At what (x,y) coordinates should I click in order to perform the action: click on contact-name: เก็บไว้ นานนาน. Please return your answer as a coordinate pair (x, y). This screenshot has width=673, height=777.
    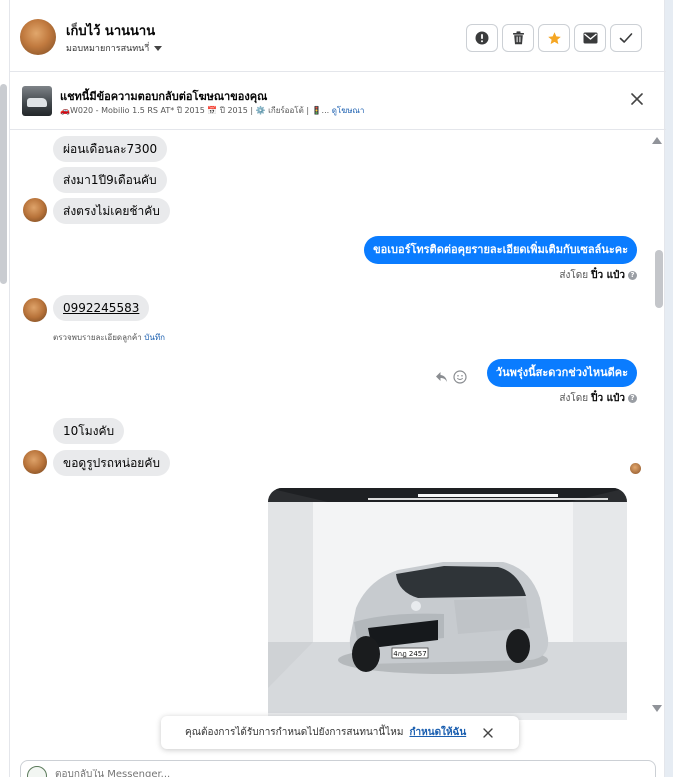
    Looking at the image, I should click on (110, 30).